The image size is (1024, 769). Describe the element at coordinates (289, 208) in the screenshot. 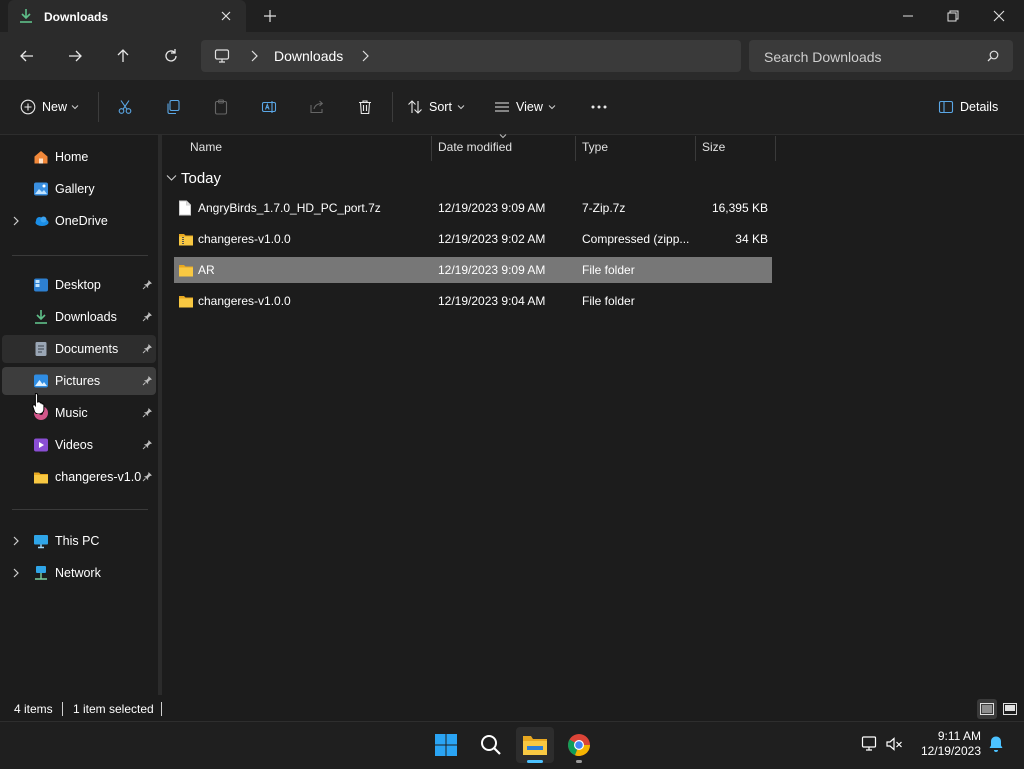

I see `file-name: AngryBirds_1.7.0_HD_PC_port.7z` at that location.